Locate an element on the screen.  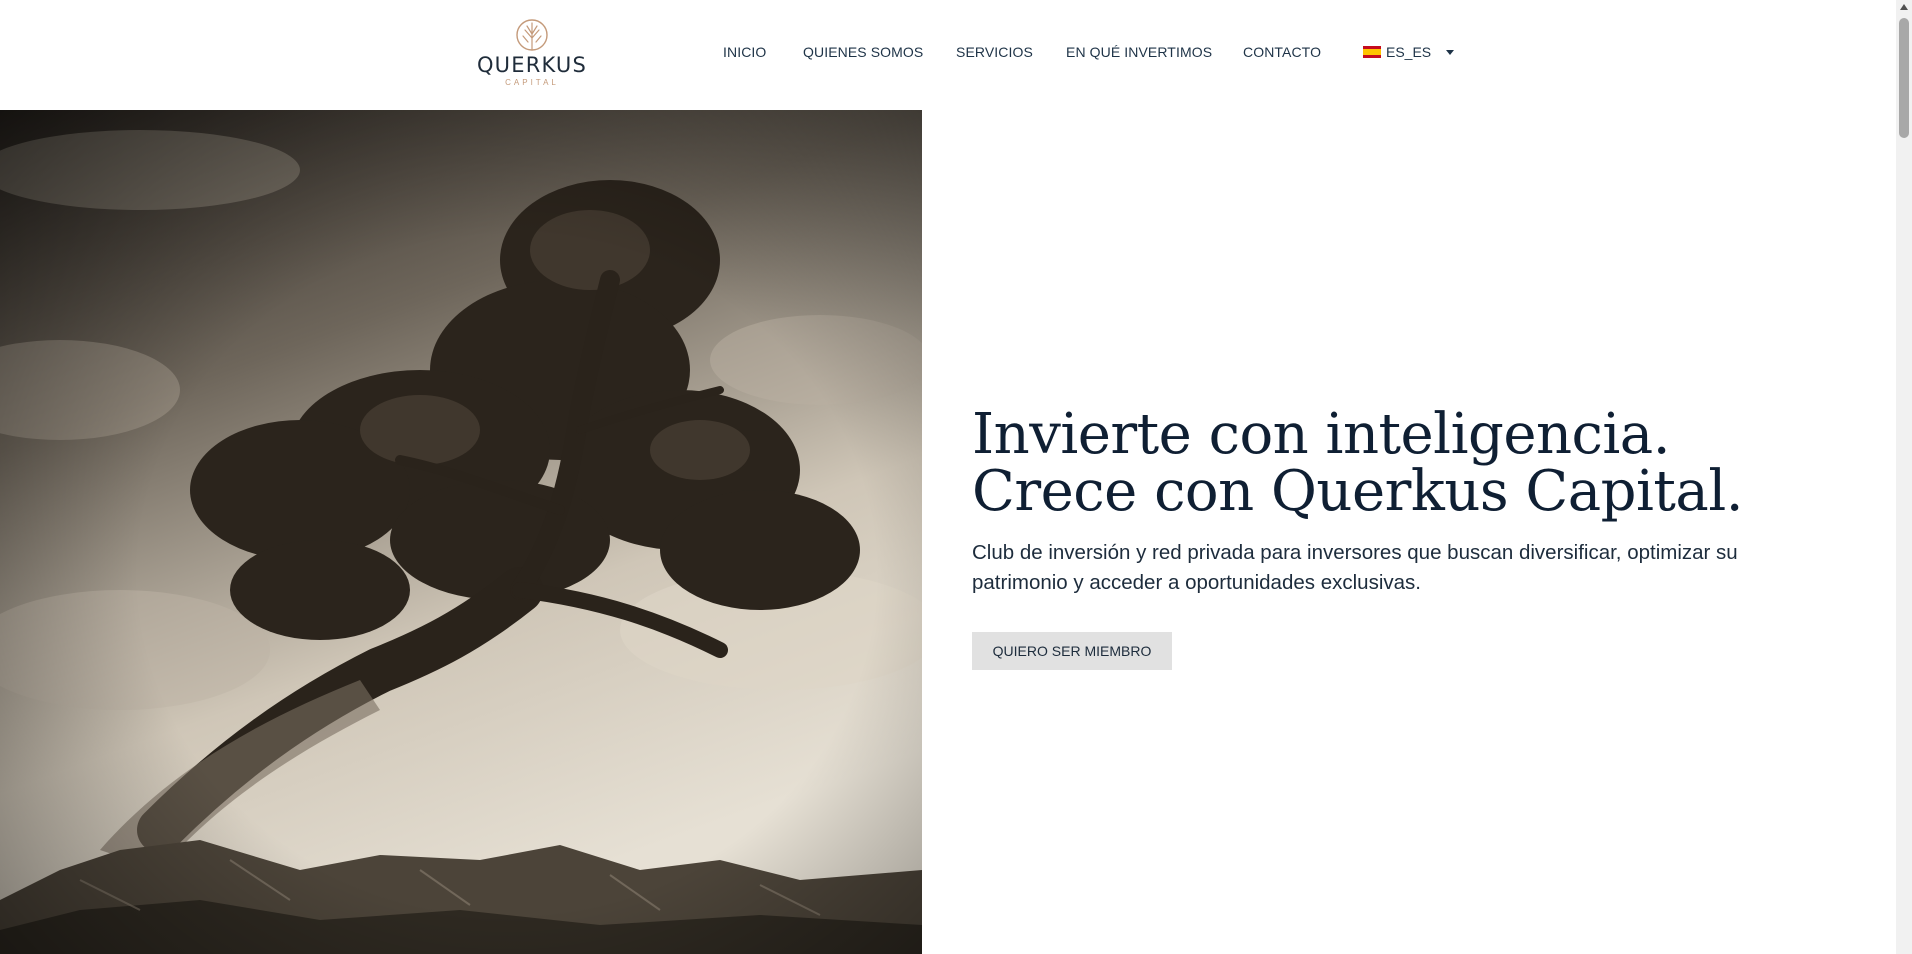
language-selector: ES_ES is located at coordinates (1409, 52).